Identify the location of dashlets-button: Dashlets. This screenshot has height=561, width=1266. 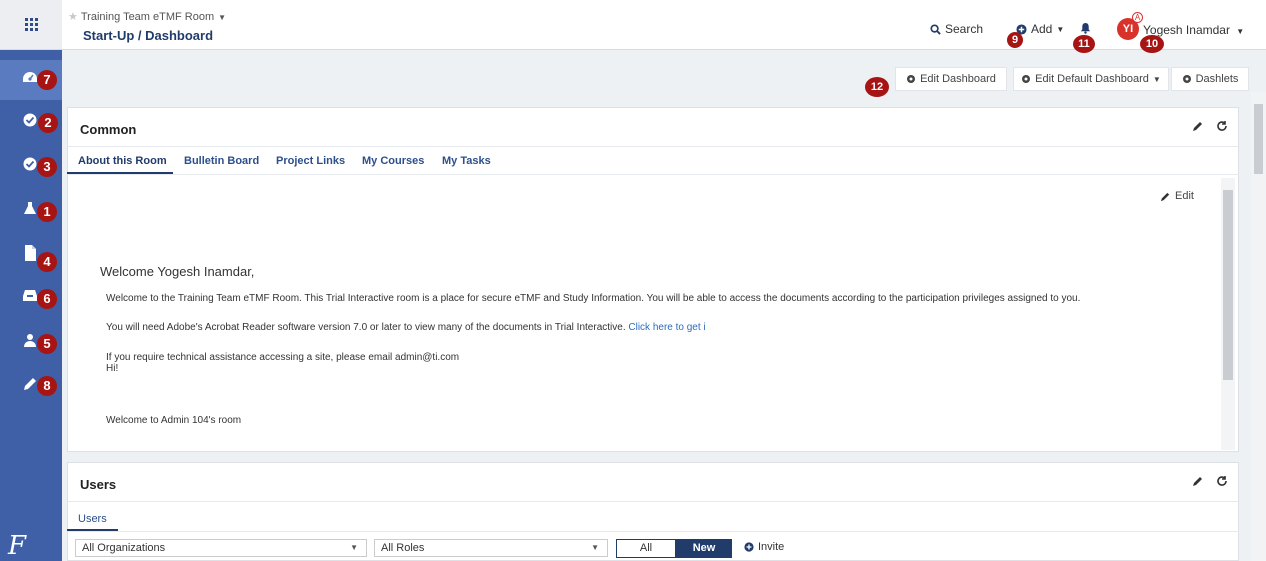
(1210, 79).